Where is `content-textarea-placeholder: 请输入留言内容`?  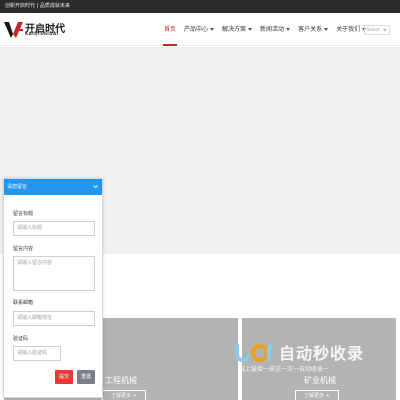
content-textarea-placeholder: 请输入留言内容 is located at coordinates (35, 263).